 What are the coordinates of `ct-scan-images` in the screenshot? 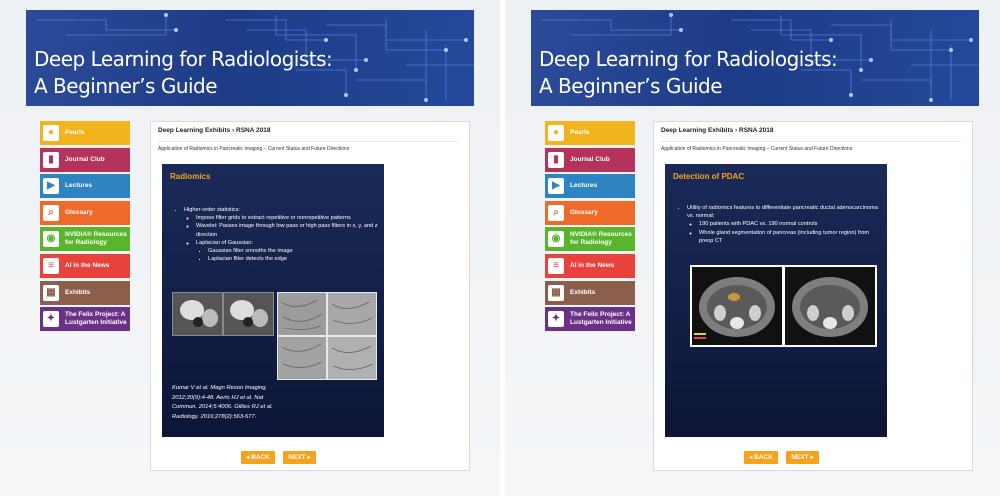 It's located at (783, 306).